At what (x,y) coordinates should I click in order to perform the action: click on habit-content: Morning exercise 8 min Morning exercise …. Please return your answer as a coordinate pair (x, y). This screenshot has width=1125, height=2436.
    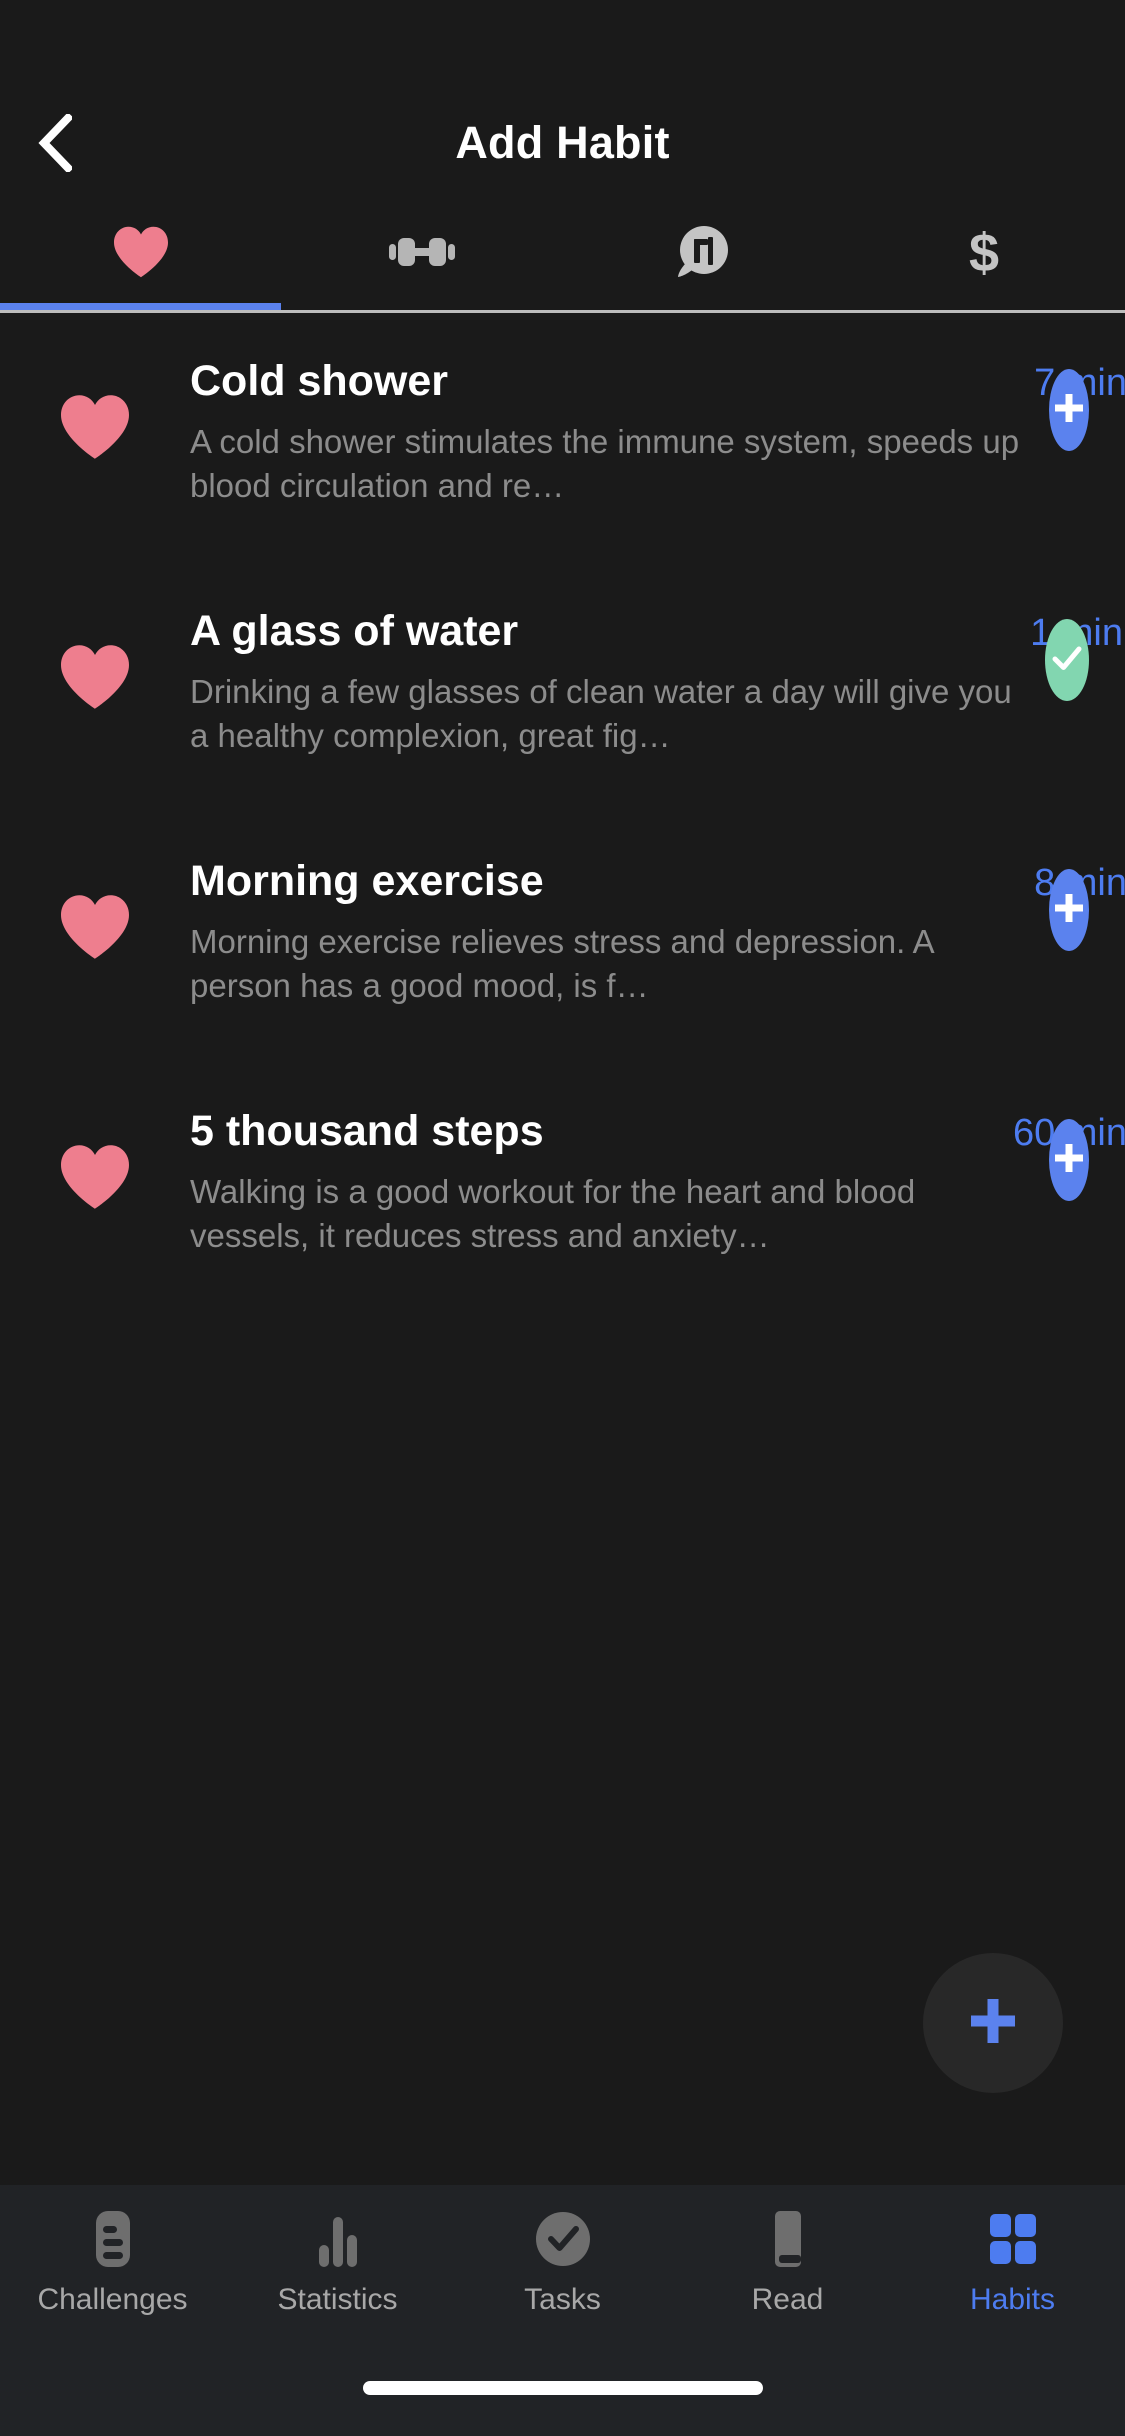
    Looking at the image, I should click on (657, 929).